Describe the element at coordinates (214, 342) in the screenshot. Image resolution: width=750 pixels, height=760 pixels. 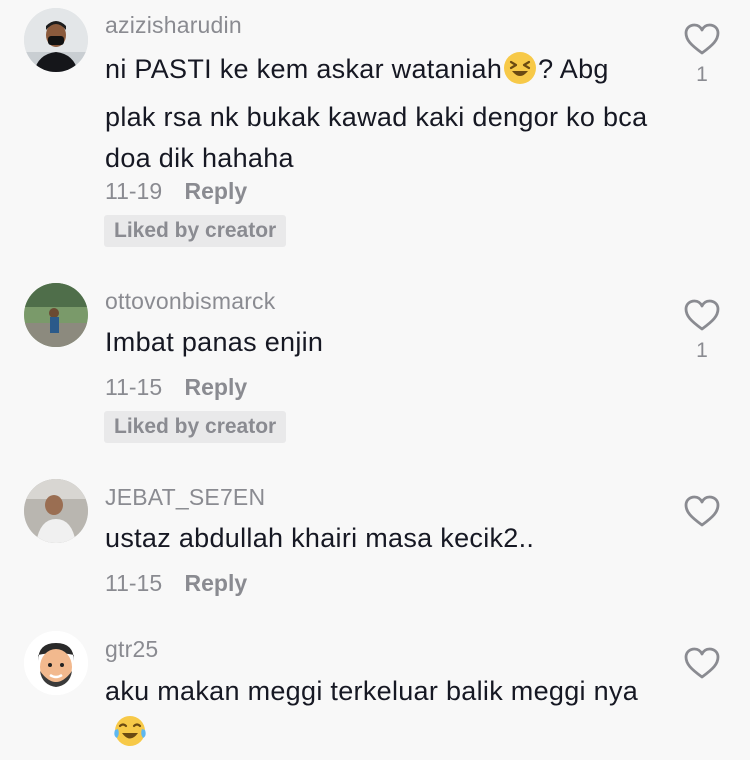
I see `comment-text: Imbat panas enjin` at that location.